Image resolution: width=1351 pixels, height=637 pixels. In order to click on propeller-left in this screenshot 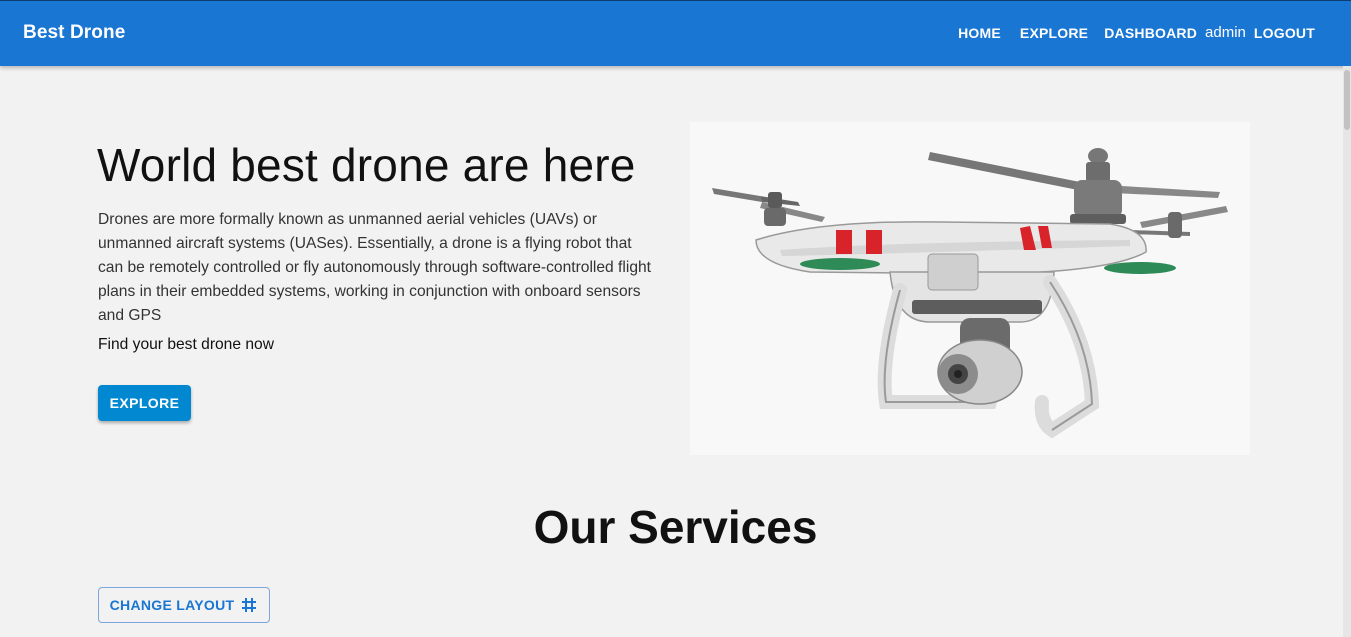, I will do `click(768, 207)`.